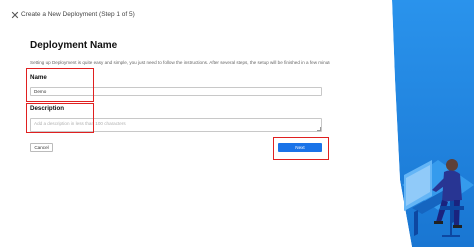 This screenshot has width=474, height=247. What do you see at coordinates (196, 17) in the screenshot?
I see `header-bar: ✕ Create a New Deployment (Step 1 of 5)` at bounding box center [196, 17].